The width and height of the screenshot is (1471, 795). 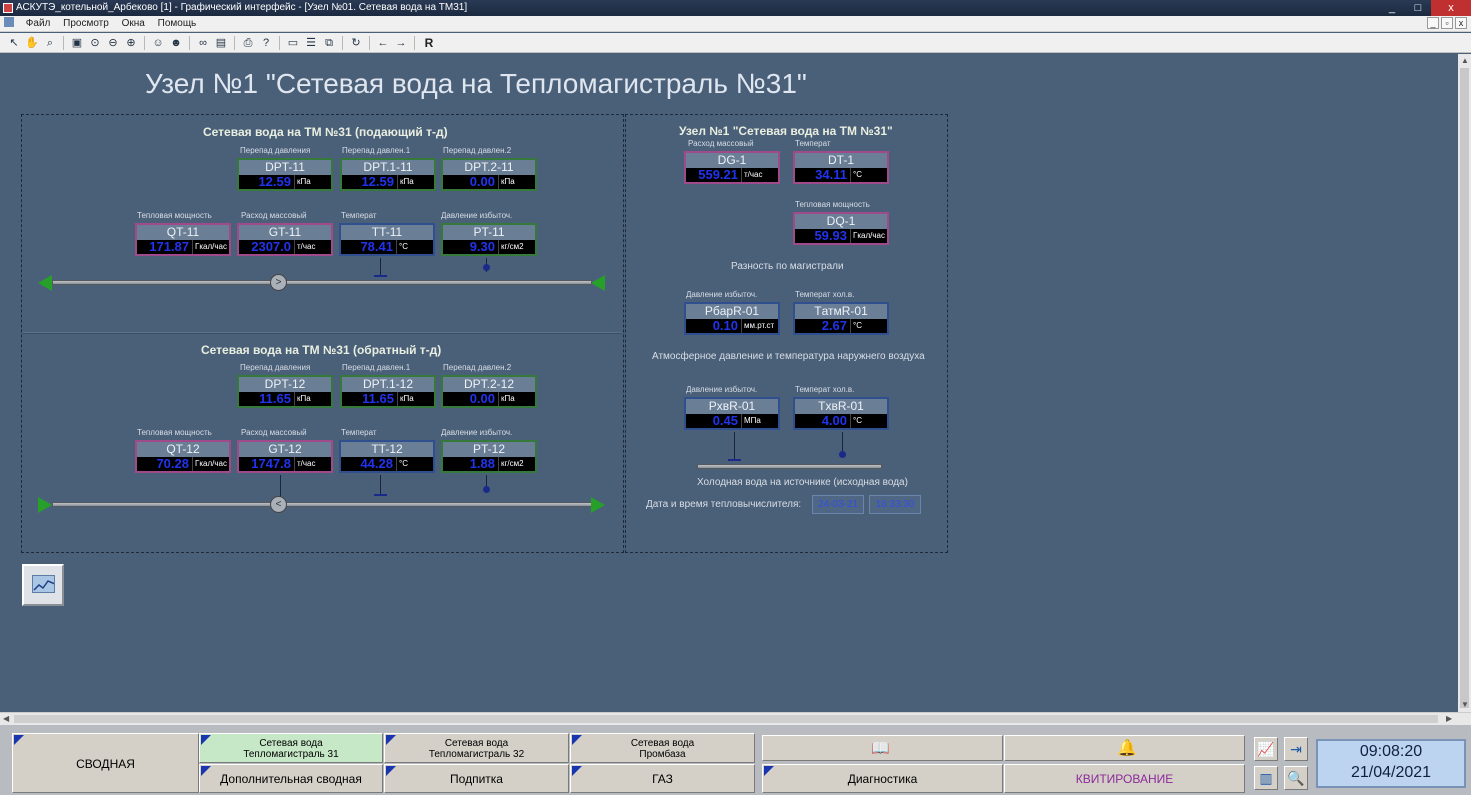 I want to click on image-icon: ▤, so click(x=221, y=43).